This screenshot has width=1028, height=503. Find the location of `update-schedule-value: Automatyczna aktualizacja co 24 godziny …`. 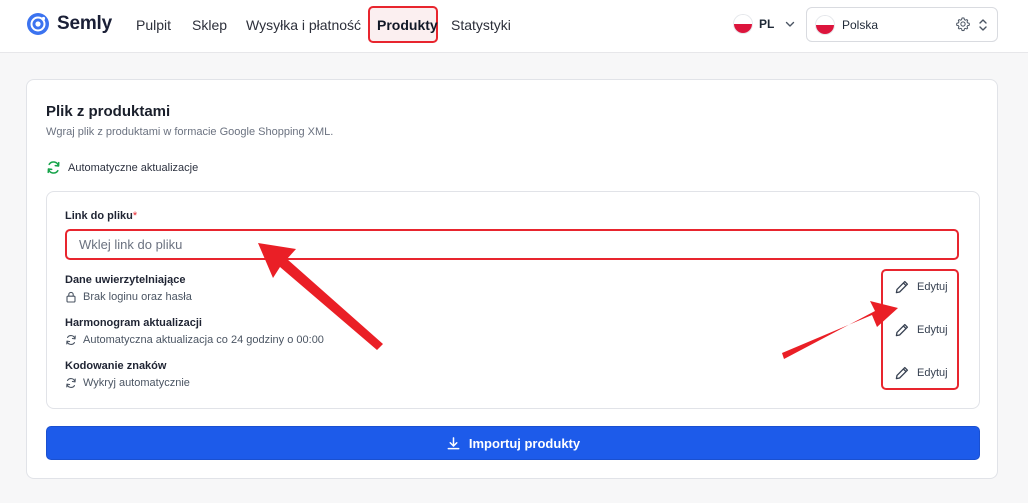

update-schedule-value: Automatyczna aktualizacja co 24 godziny … is located at coordinates (515, 340).